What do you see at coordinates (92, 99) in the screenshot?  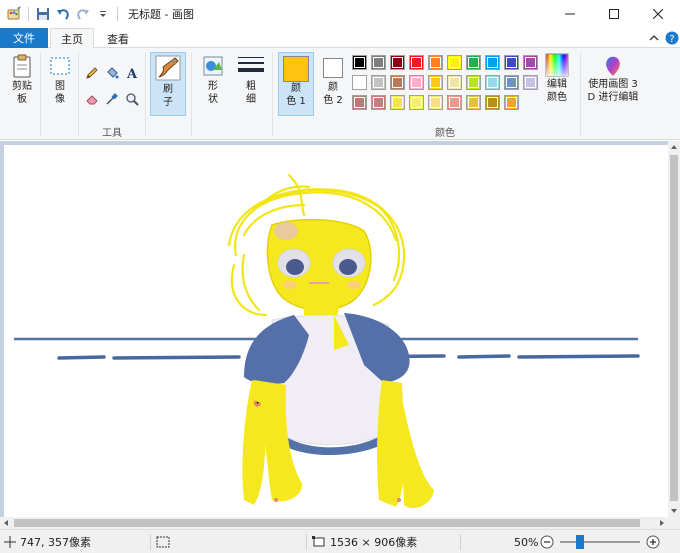 I see `eraser-icon` at bounding box center [92, 99].